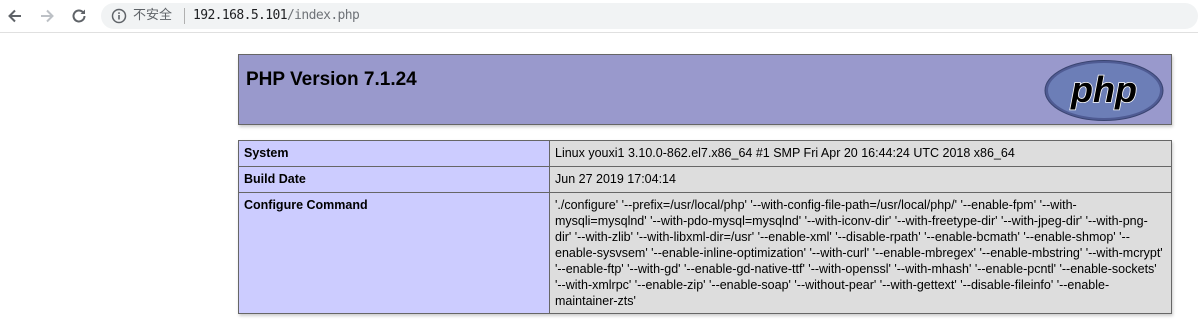  What do you see at coordinates (79, 16) in the screenshot?
I see `reload-icon` at bounding box center [79, 16].